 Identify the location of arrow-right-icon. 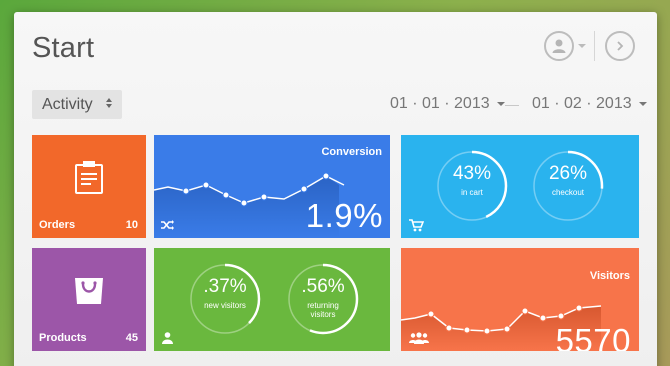
(620, 46).